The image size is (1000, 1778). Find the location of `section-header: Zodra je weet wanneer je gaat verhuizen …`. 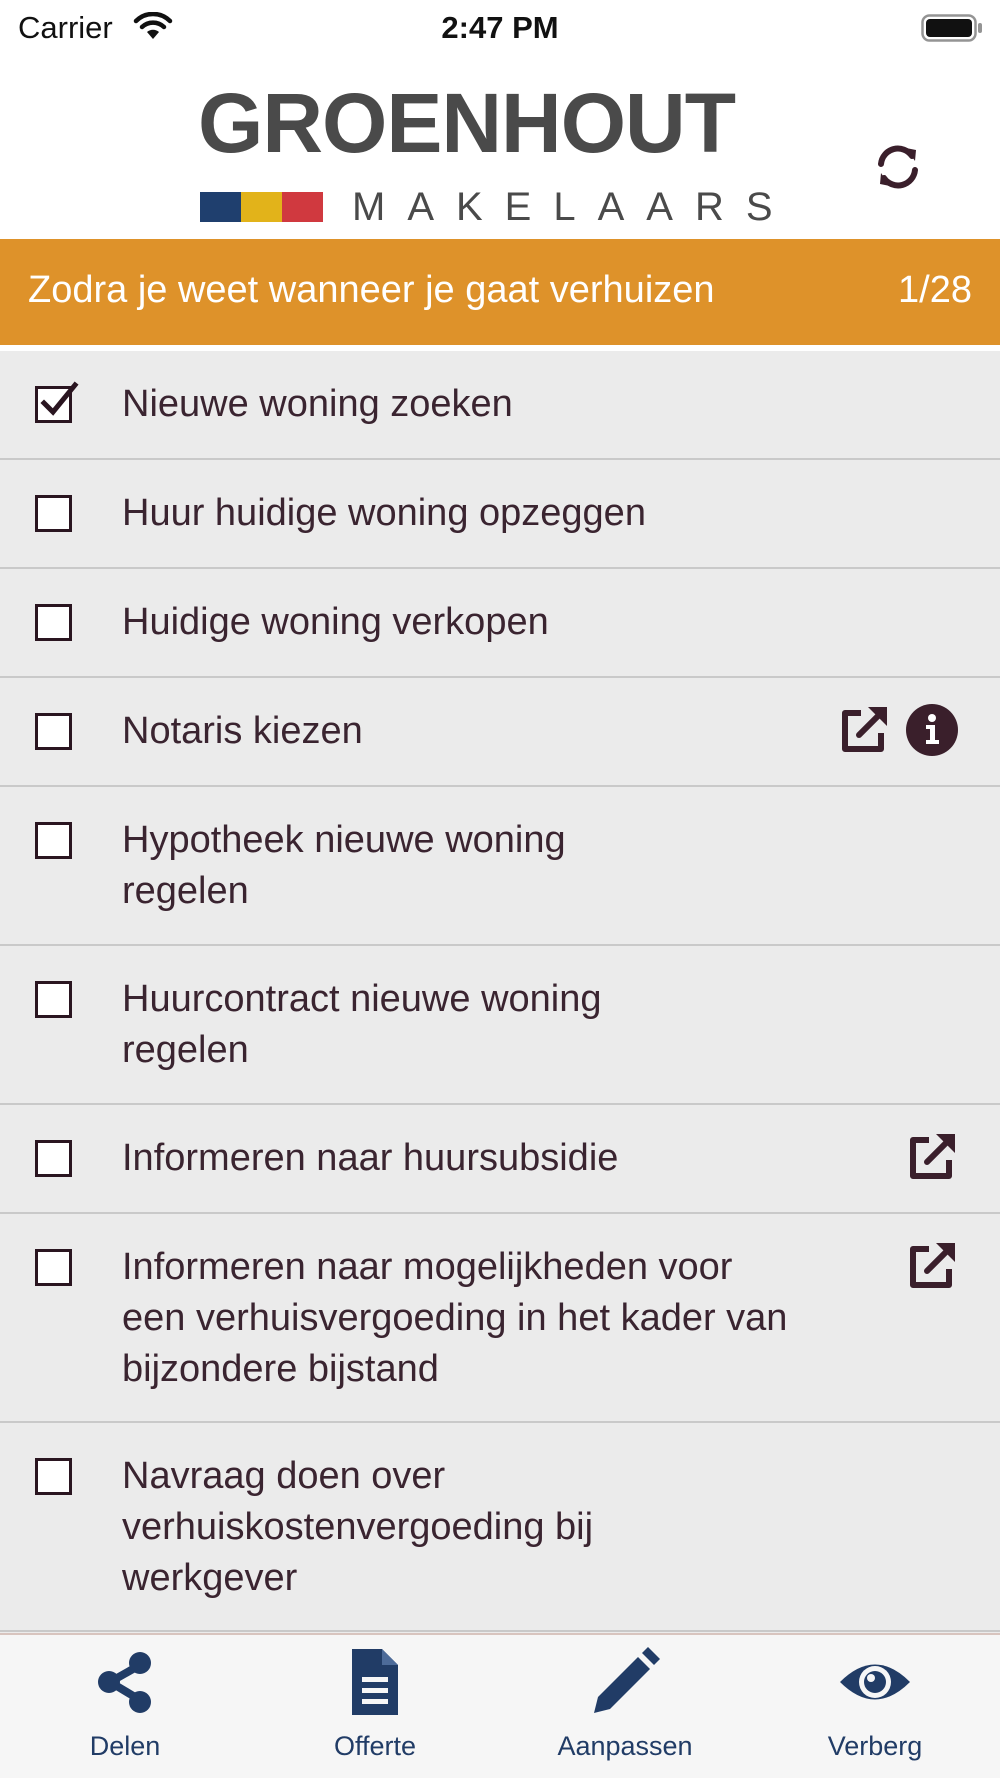

section-header: Zodra je weet wanneer je gaat verhuizen … is located at coordinates (500, 292).